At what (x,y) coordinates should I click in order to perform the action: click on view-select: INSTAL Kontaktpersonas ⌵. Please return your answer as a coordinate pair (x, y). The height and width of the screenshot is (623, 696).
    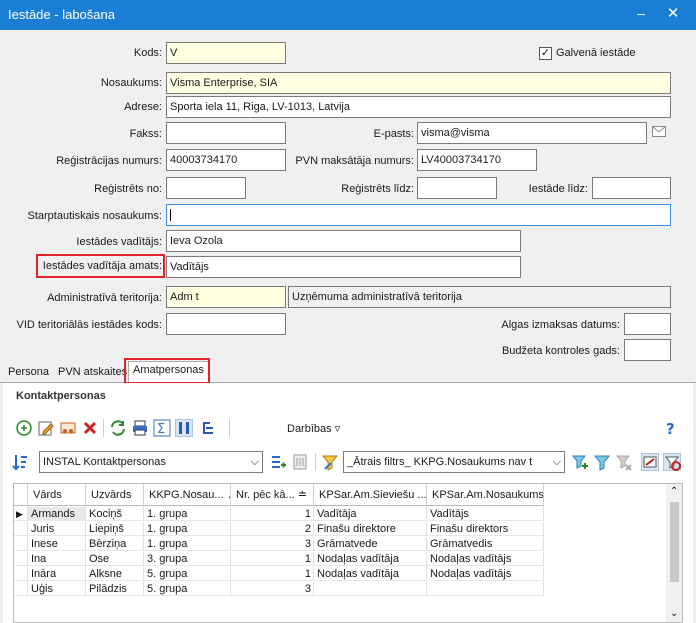
    Looking at the image, I should click on (151, 462).